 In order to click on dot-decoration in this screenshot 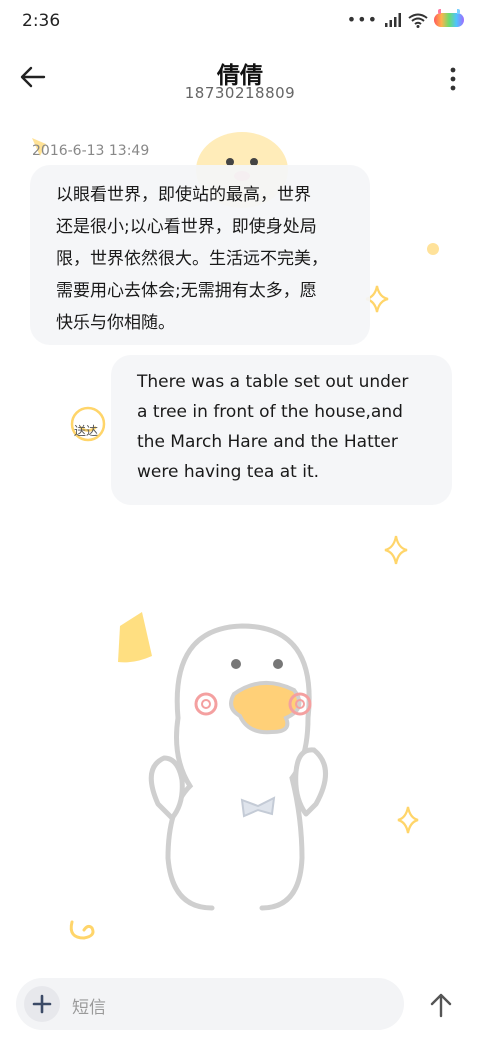, I will do `click(433, 249)`.